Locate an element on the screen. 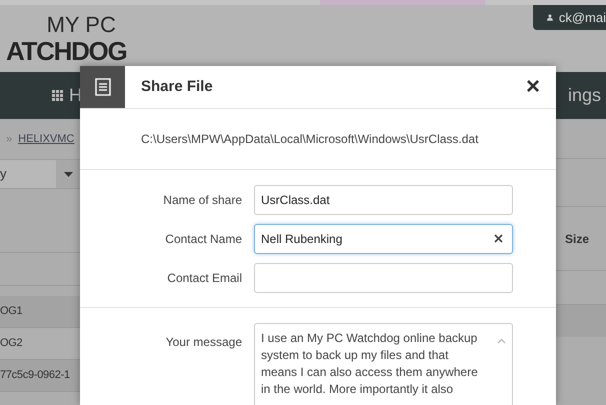  file-path: C:\Users\MPW\AppData\Local\Microsoft\Windows\UsrClass.dat is located at coordinates (309, 139).